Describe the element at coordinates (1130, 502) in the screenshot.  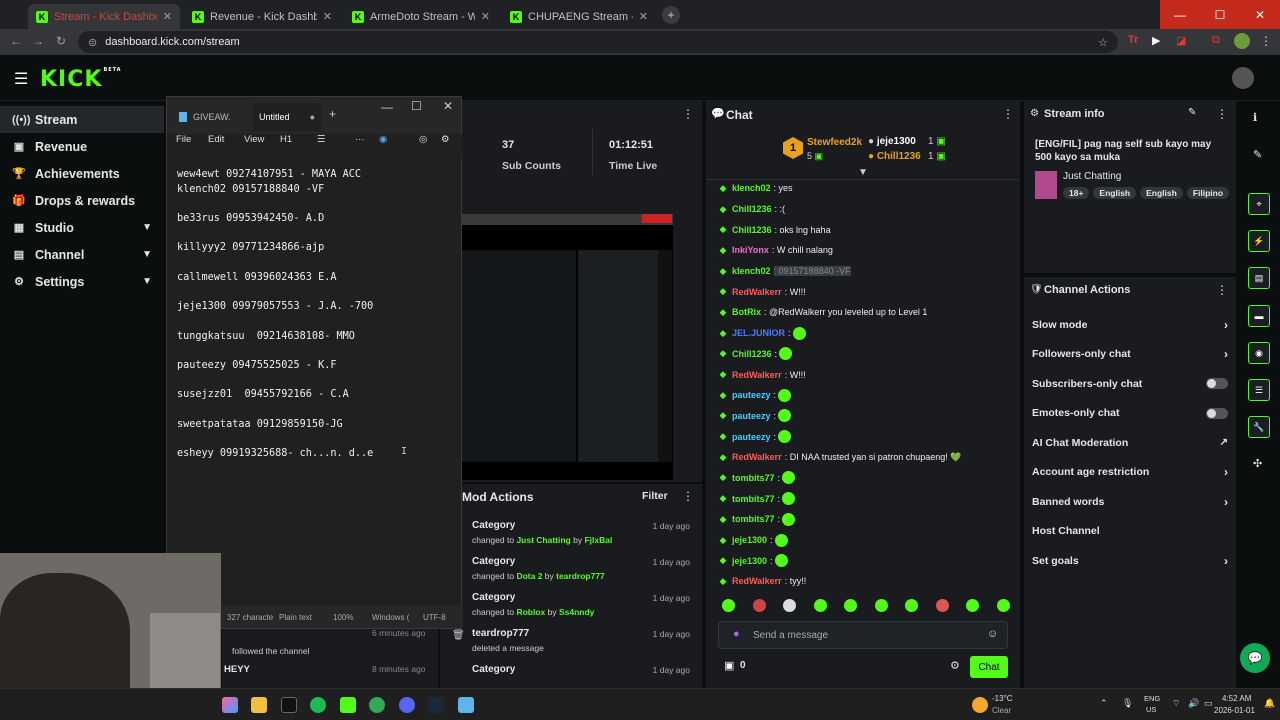
I see `banned-words-row: Banned words ›` at that location.